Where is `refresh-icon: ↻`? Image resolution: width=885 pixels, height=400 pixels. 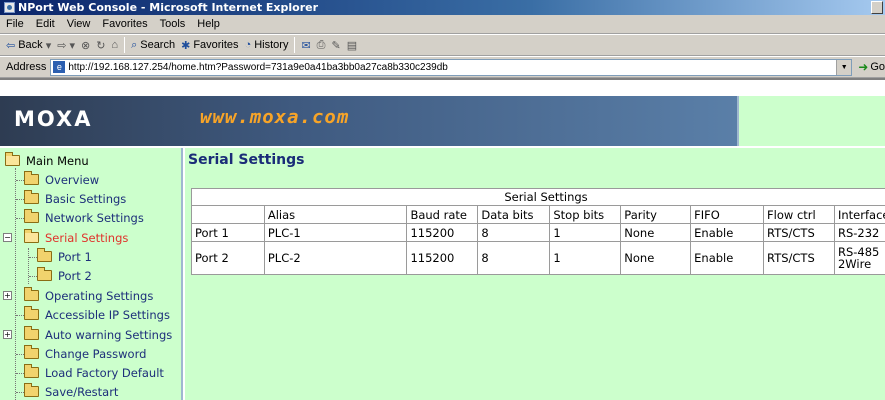 refresh-icon: ↻ is located at coordinates (100, 45).